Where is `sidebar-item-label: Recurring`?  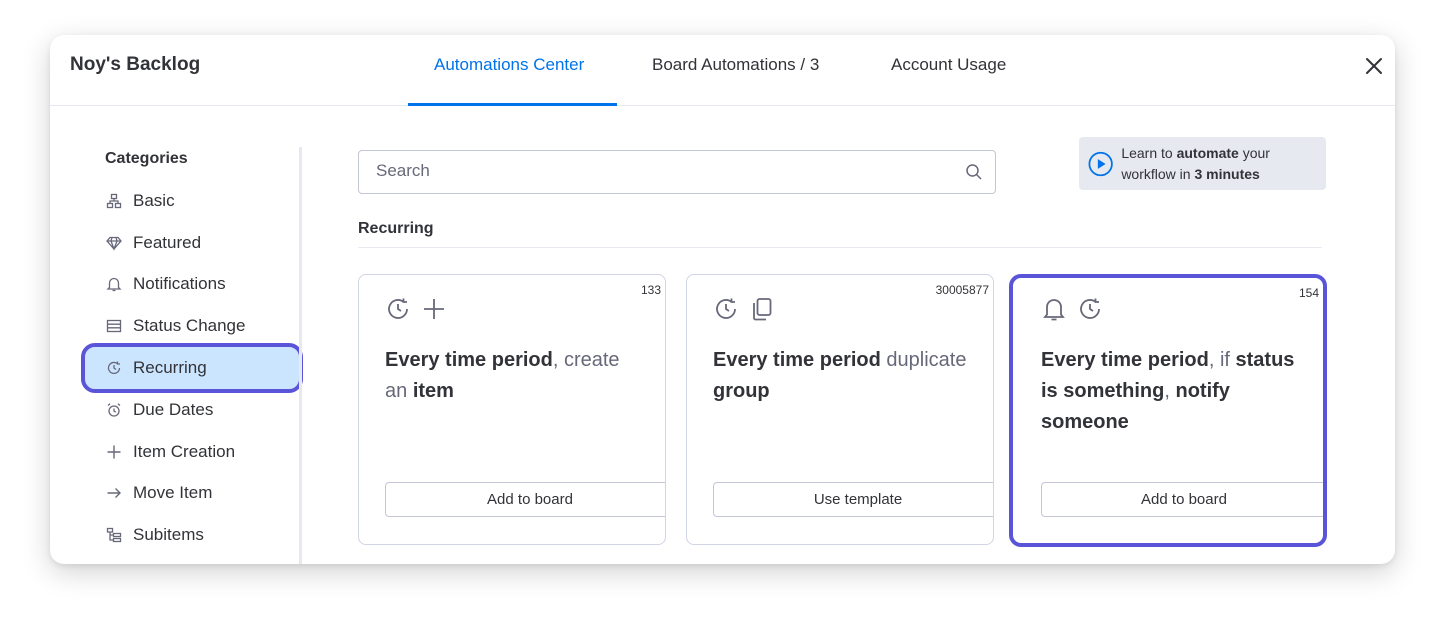 sidebar-item-label: Recurring is located at coordinates (170, 367).